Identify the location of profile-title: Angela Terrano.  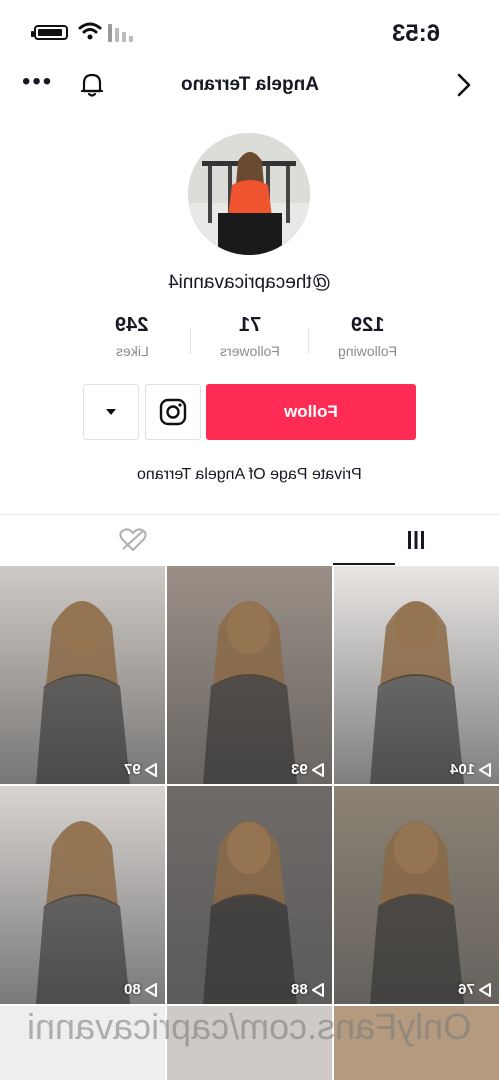
(249, 84).